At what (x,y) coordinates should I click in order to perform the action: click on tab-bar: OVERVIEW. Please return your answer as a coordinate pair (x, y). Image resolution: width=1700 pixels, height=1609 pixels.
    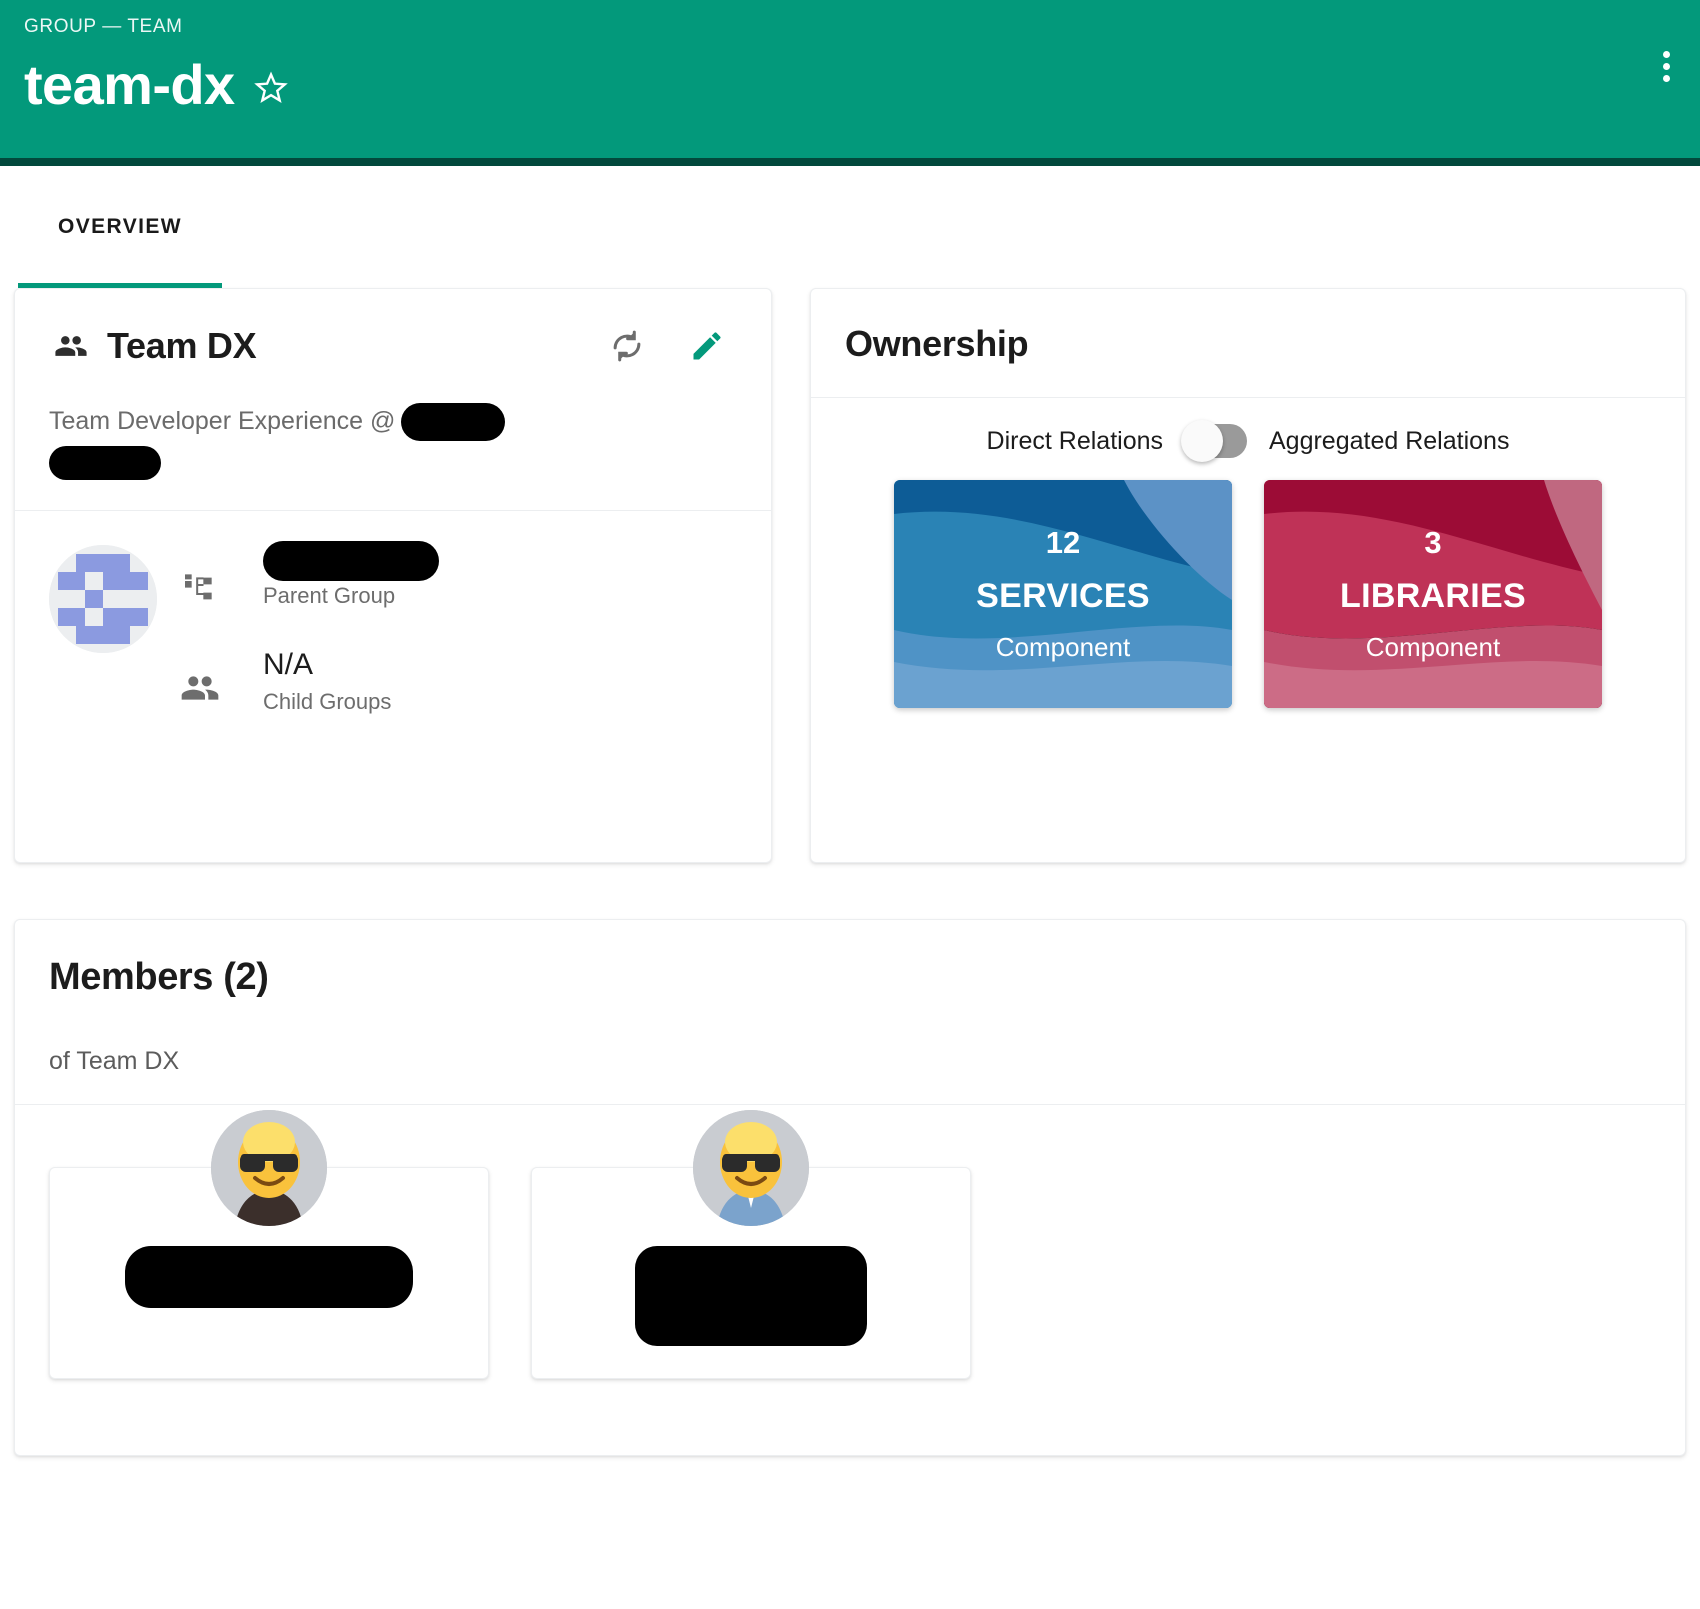
    Looking at the image, I should click on (850, 227).